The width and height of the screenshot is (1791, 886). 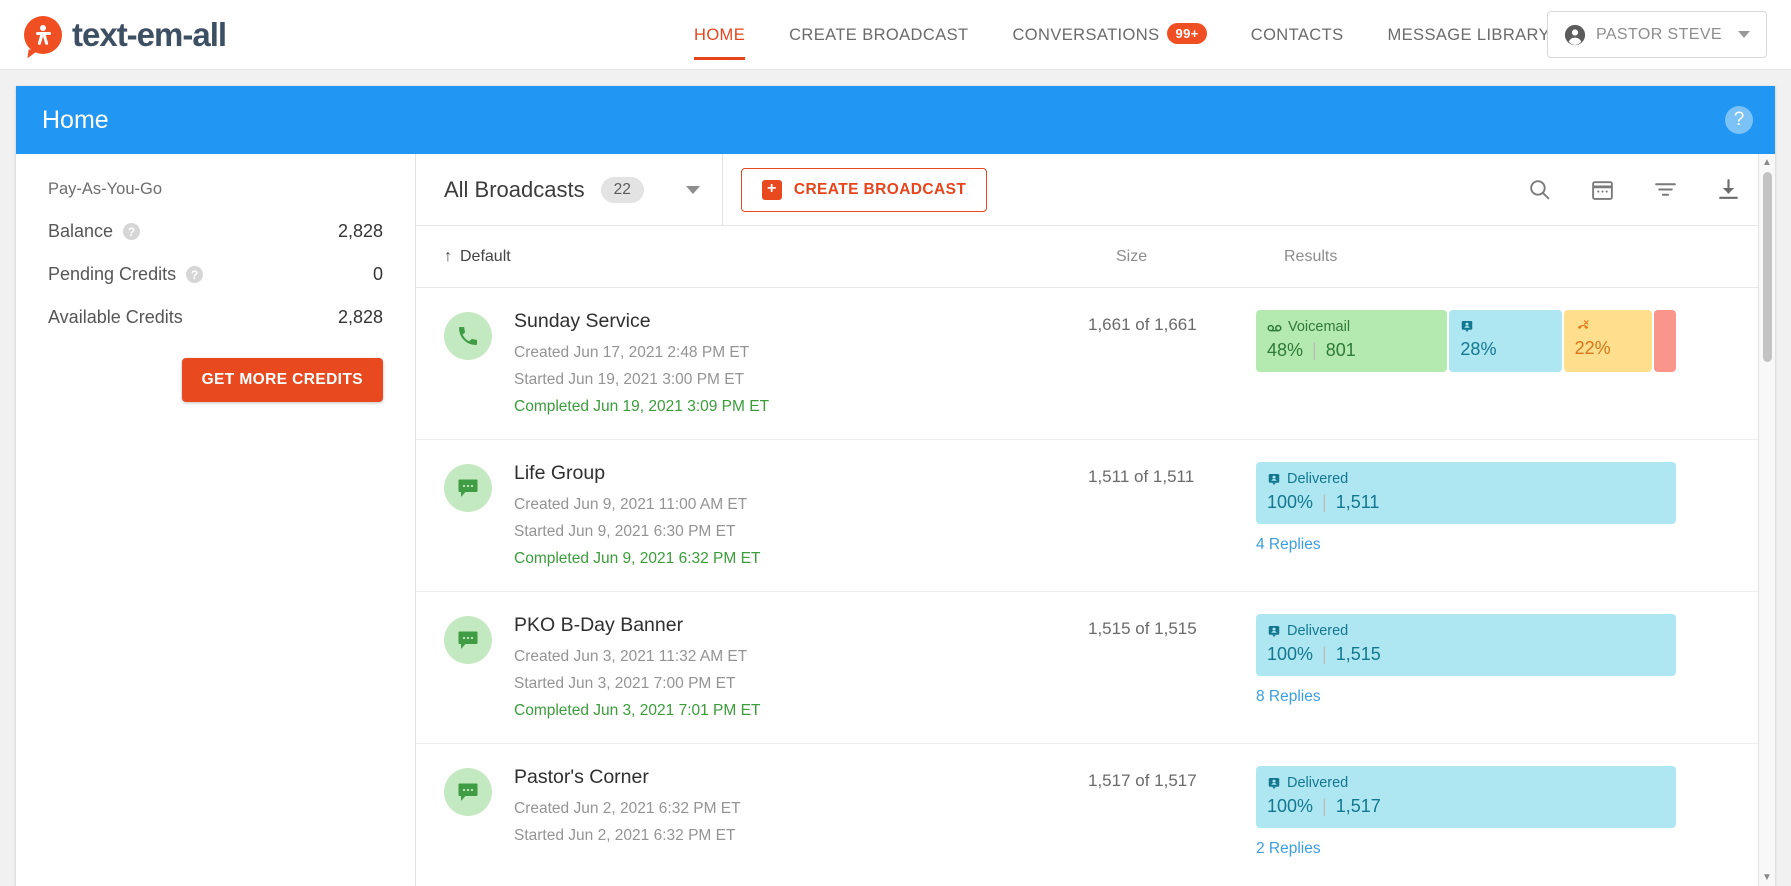 What do you see at coordinates (1767, 162) in the screenshot?
I see `scroll-up-arrow-icon: ▲` at bounding box center [1767, 162].